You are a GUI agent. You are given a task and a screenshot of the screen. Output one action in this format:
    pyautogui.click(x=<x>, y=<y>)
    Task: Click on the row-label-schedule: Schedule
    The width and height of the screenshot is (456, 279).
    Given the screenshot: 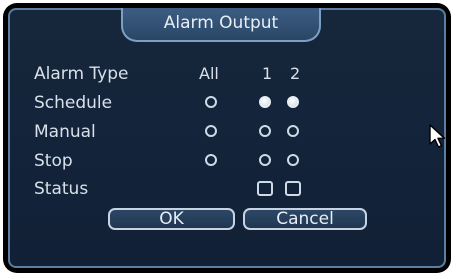 What is the action you would take?
    pyautogui.click(x=73, y=103)
    